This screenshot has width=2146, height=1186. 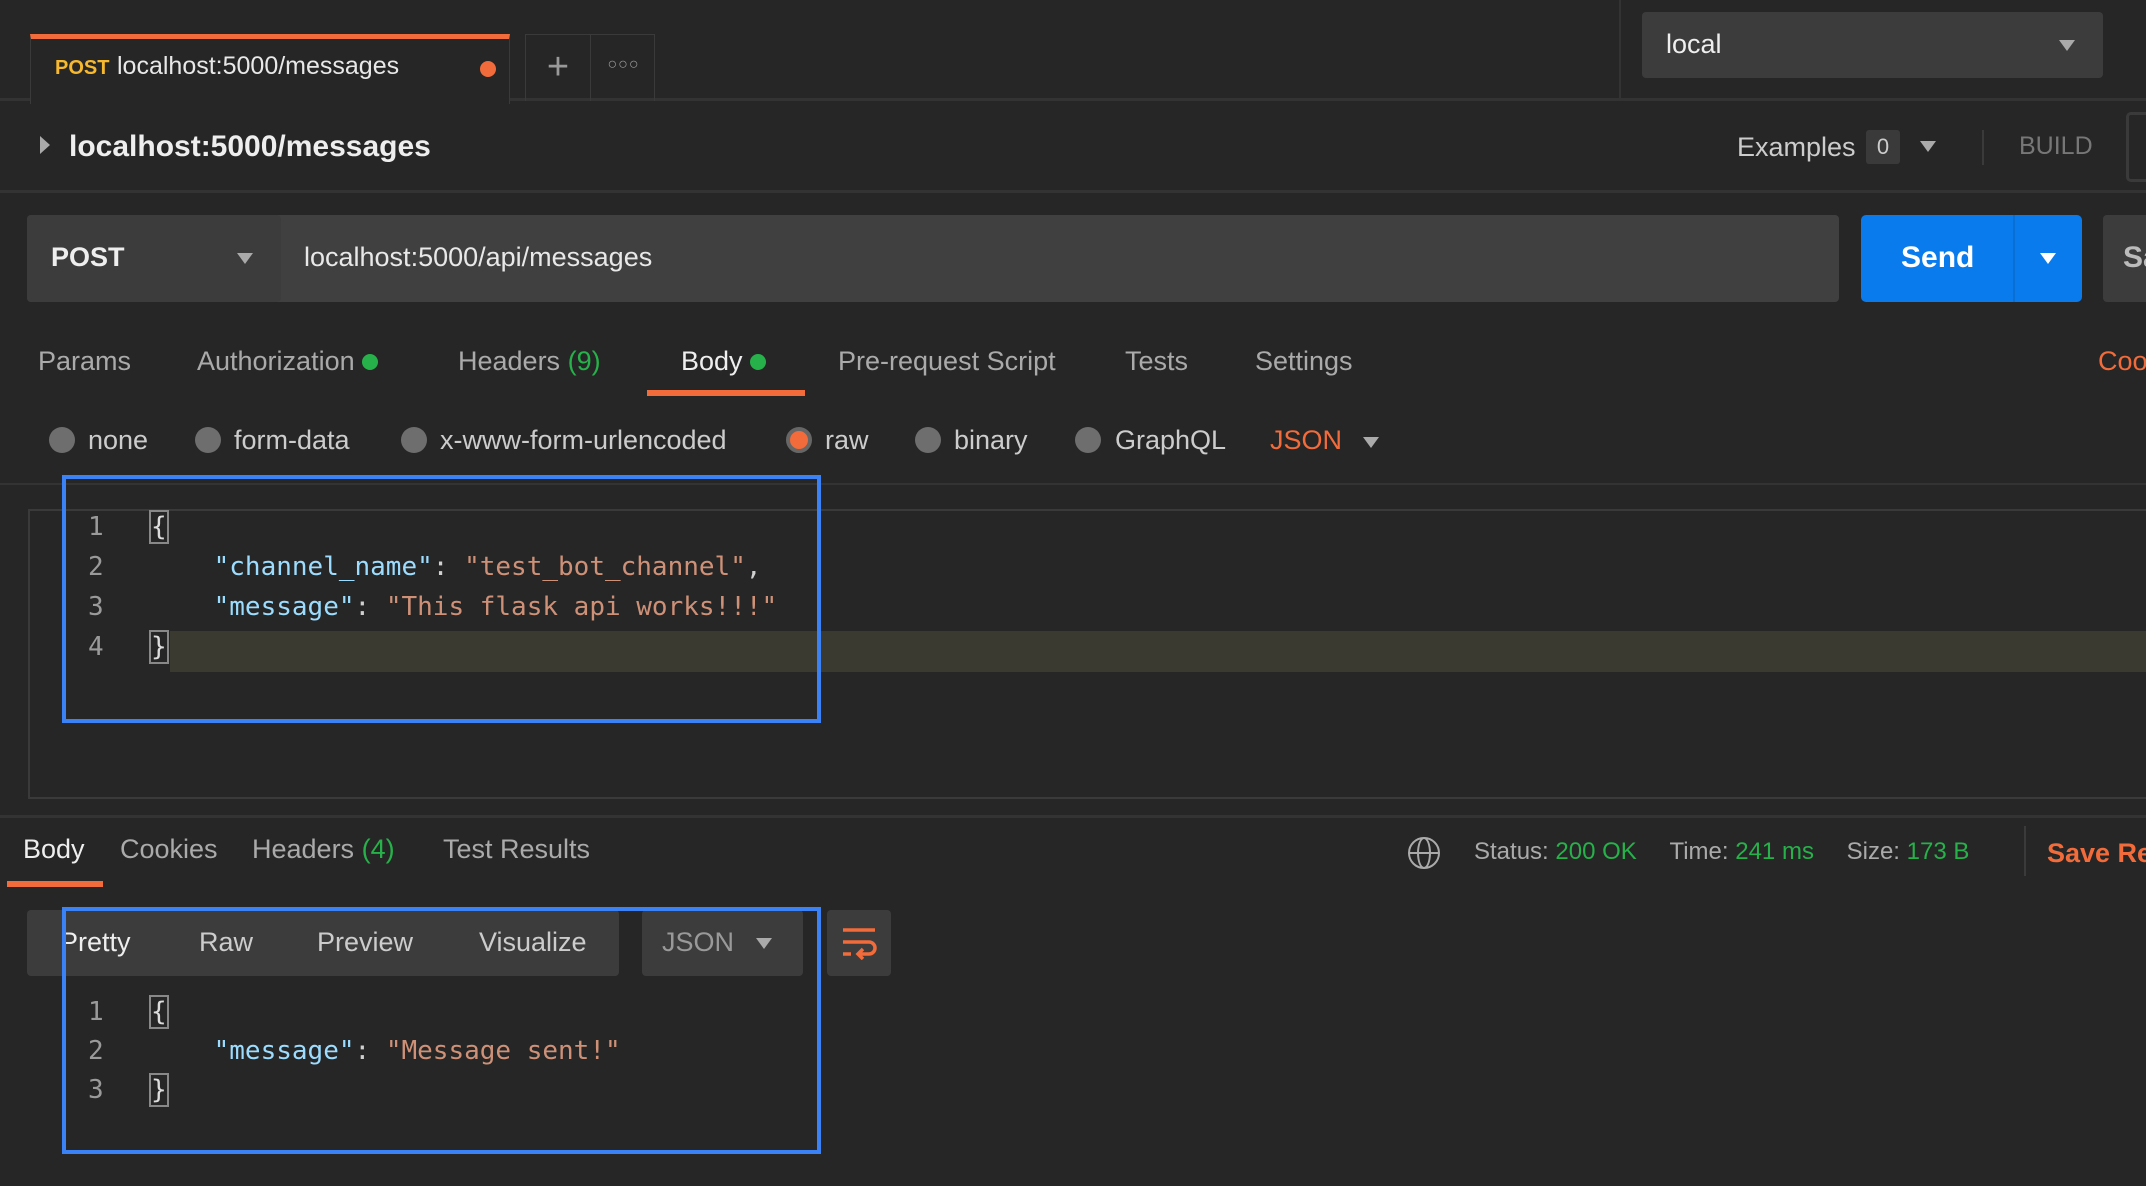 I want to click on examples-label: Examples, so click(x=1796, y=147).